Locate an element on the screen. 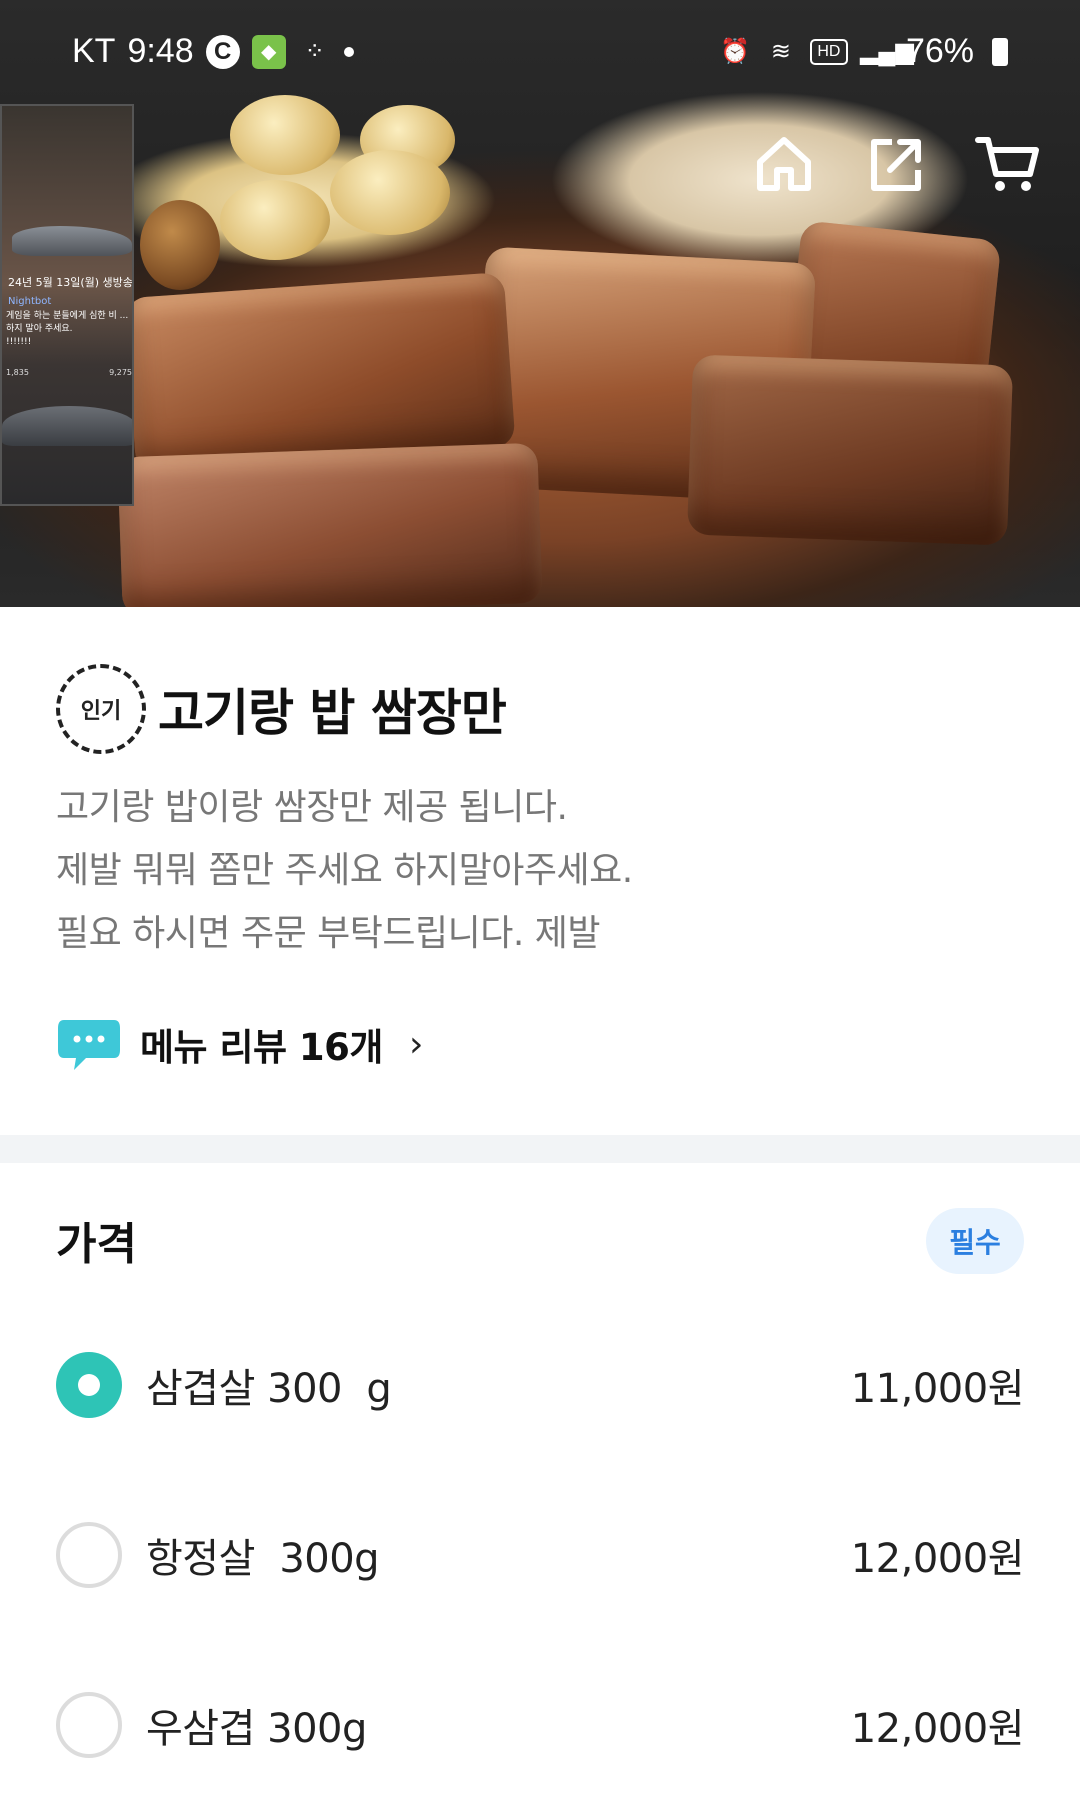  price-option: 우삼겹 300g 12,000원 is located at coordinates (540, 1725).